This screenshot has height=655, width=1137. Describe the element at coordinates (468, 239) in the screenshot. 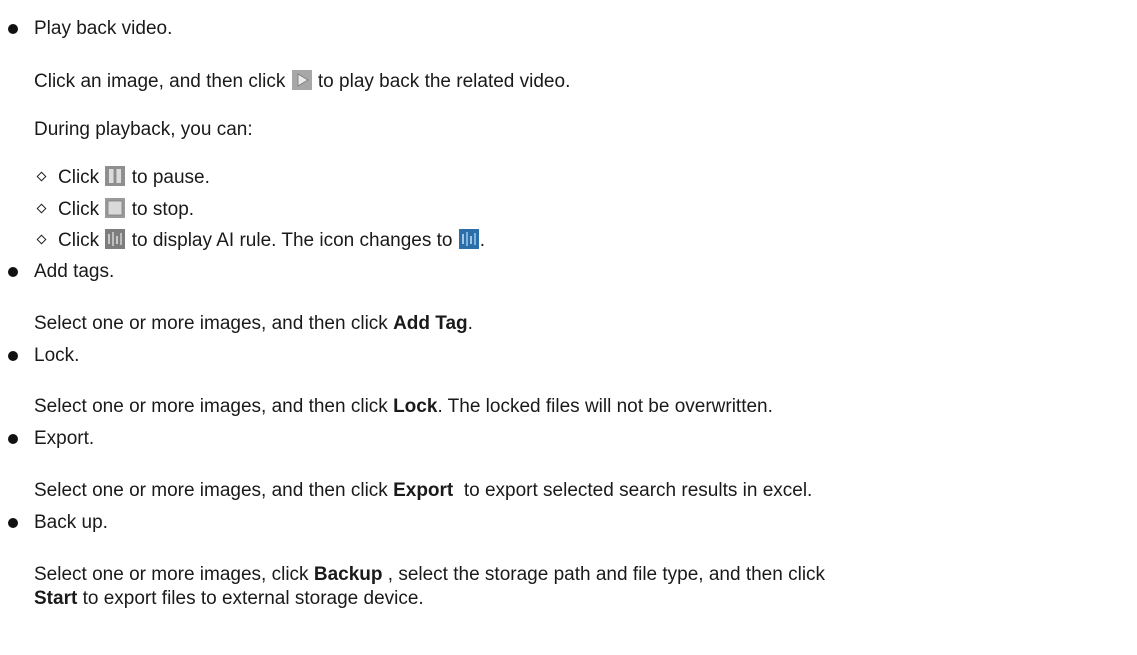

I see `ai-rule-on-icon` at that location.